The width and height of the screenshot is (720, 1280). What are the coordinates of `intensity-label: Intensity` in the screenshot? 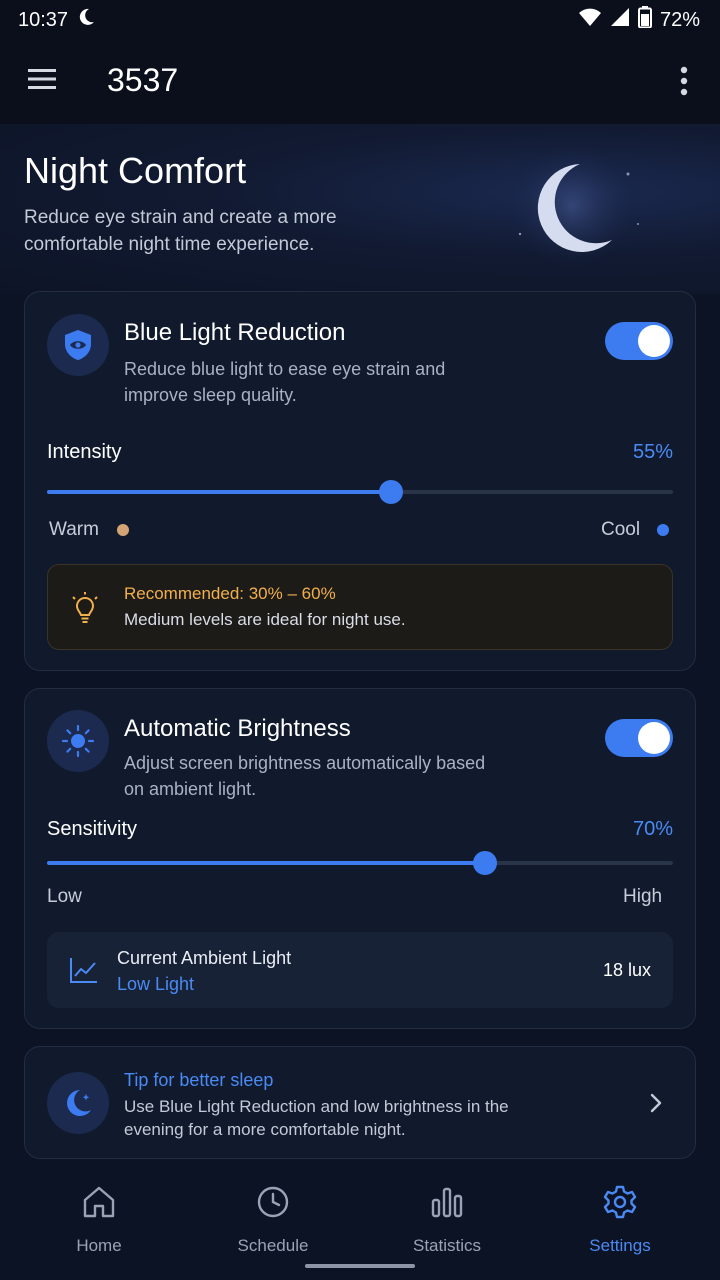 It's located at (84, 452).